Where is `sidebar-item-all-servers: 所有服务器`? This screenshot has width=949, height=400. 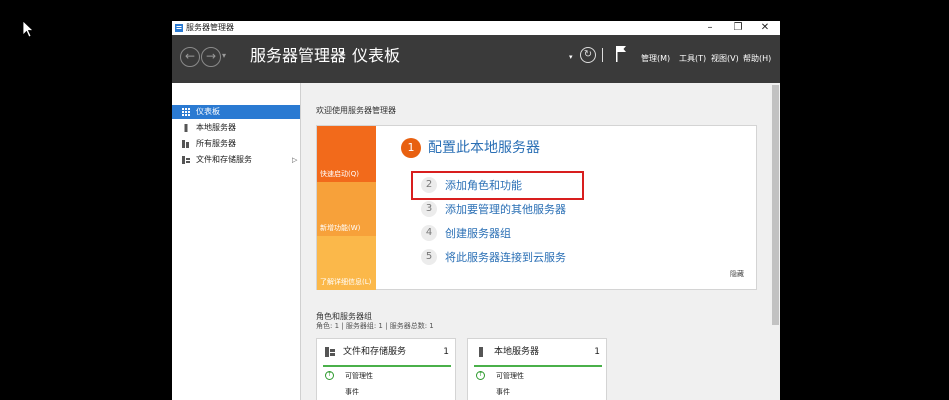
sidebar-item-all-servers: 所有服务器 is located at coordinates (236, 144).